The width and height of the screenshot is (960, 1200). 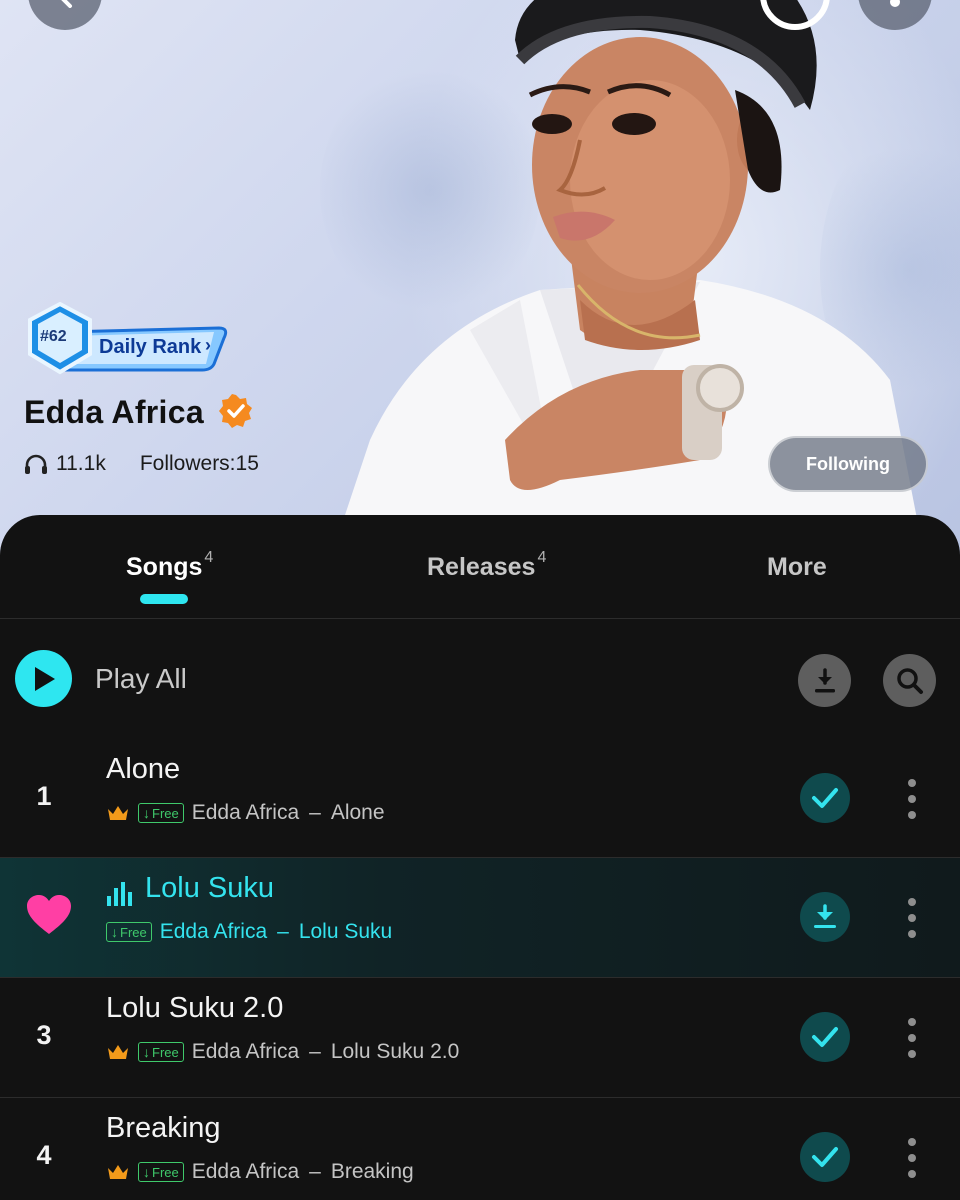 What do you see at coordinates (372, 1171) in the screenshot?
I see `song-album: Breaking` at bounding box center [372, 1171].